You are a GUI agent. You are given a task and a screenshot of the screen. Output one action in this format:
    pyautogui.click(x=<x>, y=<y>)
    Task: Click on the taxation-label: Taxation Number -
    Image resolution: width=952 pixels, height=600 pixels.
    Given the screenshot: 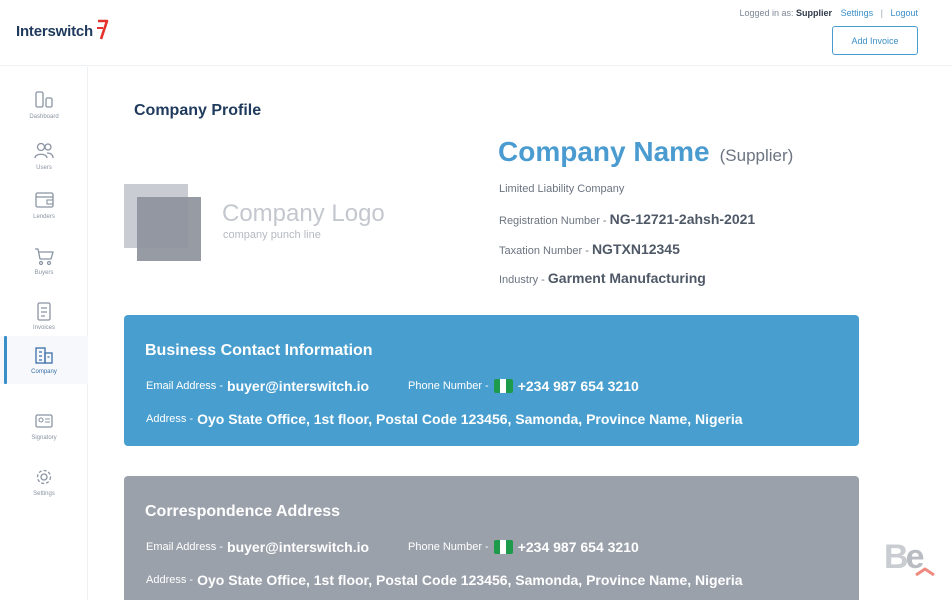 What is the action you would take?
    pyautogui.click(x=544, y=251)
    